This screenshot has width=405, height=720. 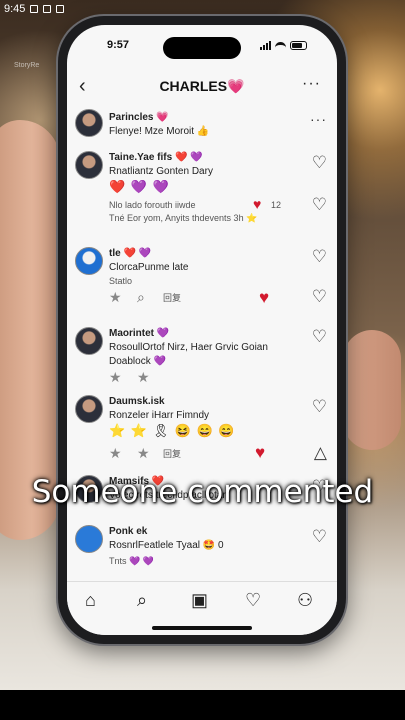 I want to click on title-text: CHARLES, so click(x=193, y=85).